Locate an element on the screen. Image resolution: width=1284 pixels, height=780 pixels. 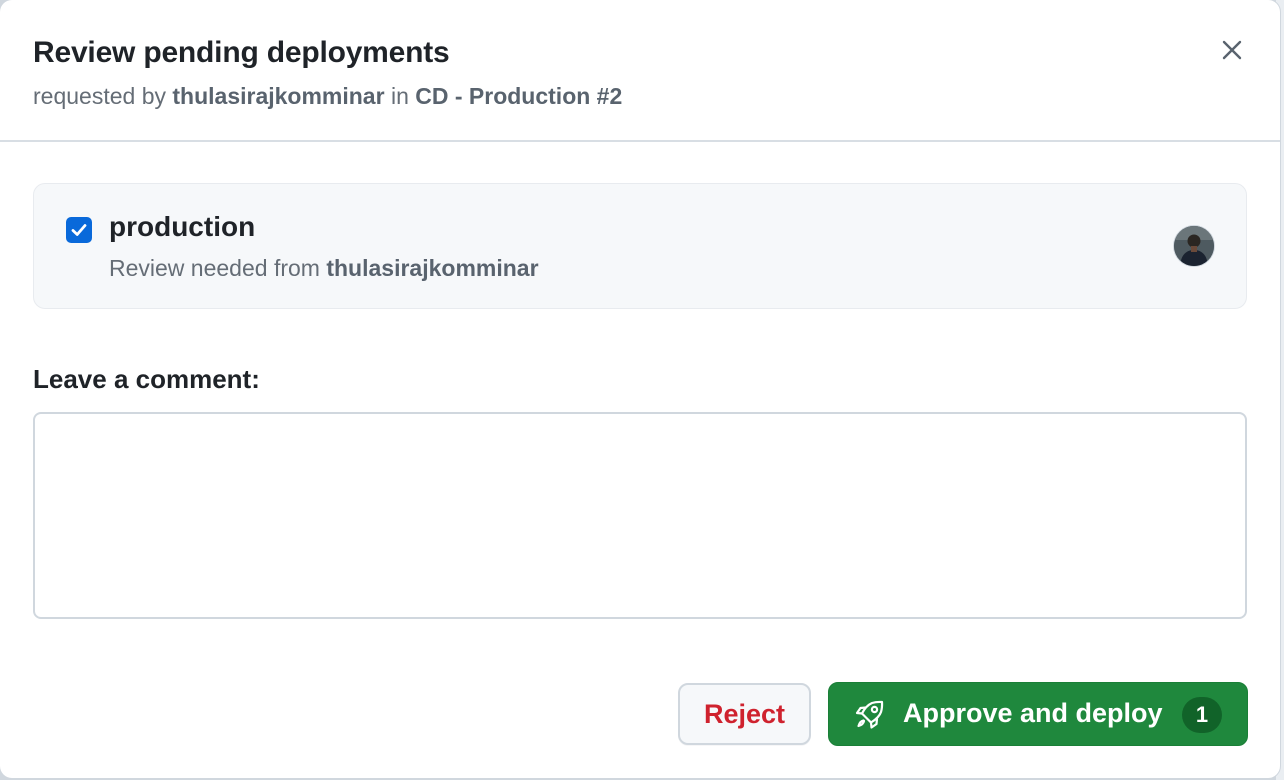
close-icon is located at coordinates (1232, 50).